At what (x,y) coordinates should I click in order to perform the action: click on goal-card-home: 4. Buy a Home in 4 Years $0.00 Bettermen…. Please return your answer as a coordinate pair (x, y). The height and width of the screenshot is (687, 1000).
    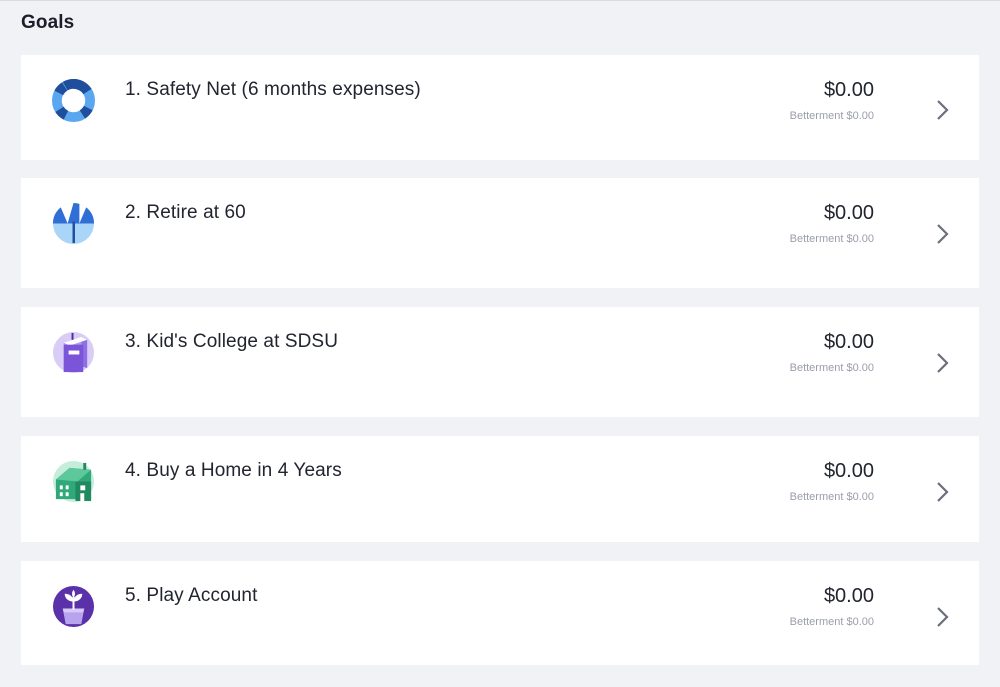
    Looking at the image, I should click on (500, 489).